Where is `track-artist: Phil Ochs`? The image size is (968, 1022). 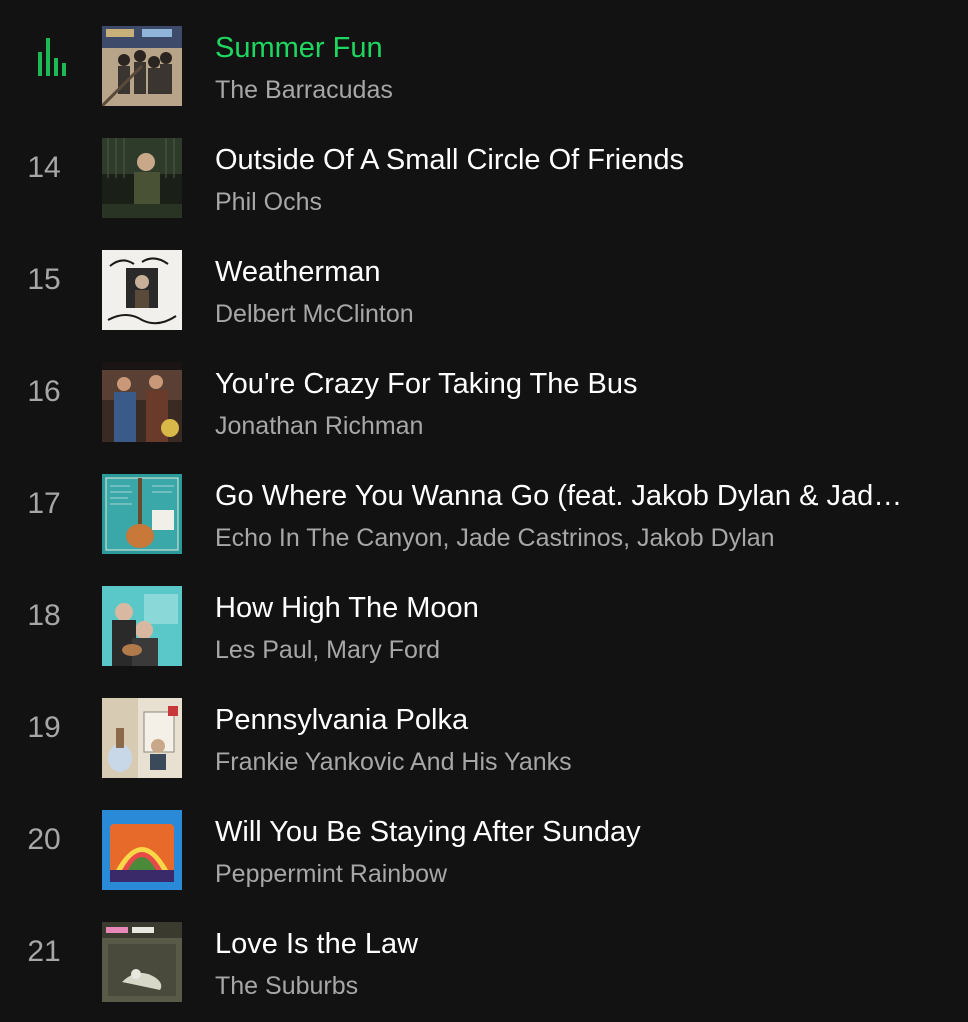
track-artist: Phil Ochs is located at coordinates (585, 202).